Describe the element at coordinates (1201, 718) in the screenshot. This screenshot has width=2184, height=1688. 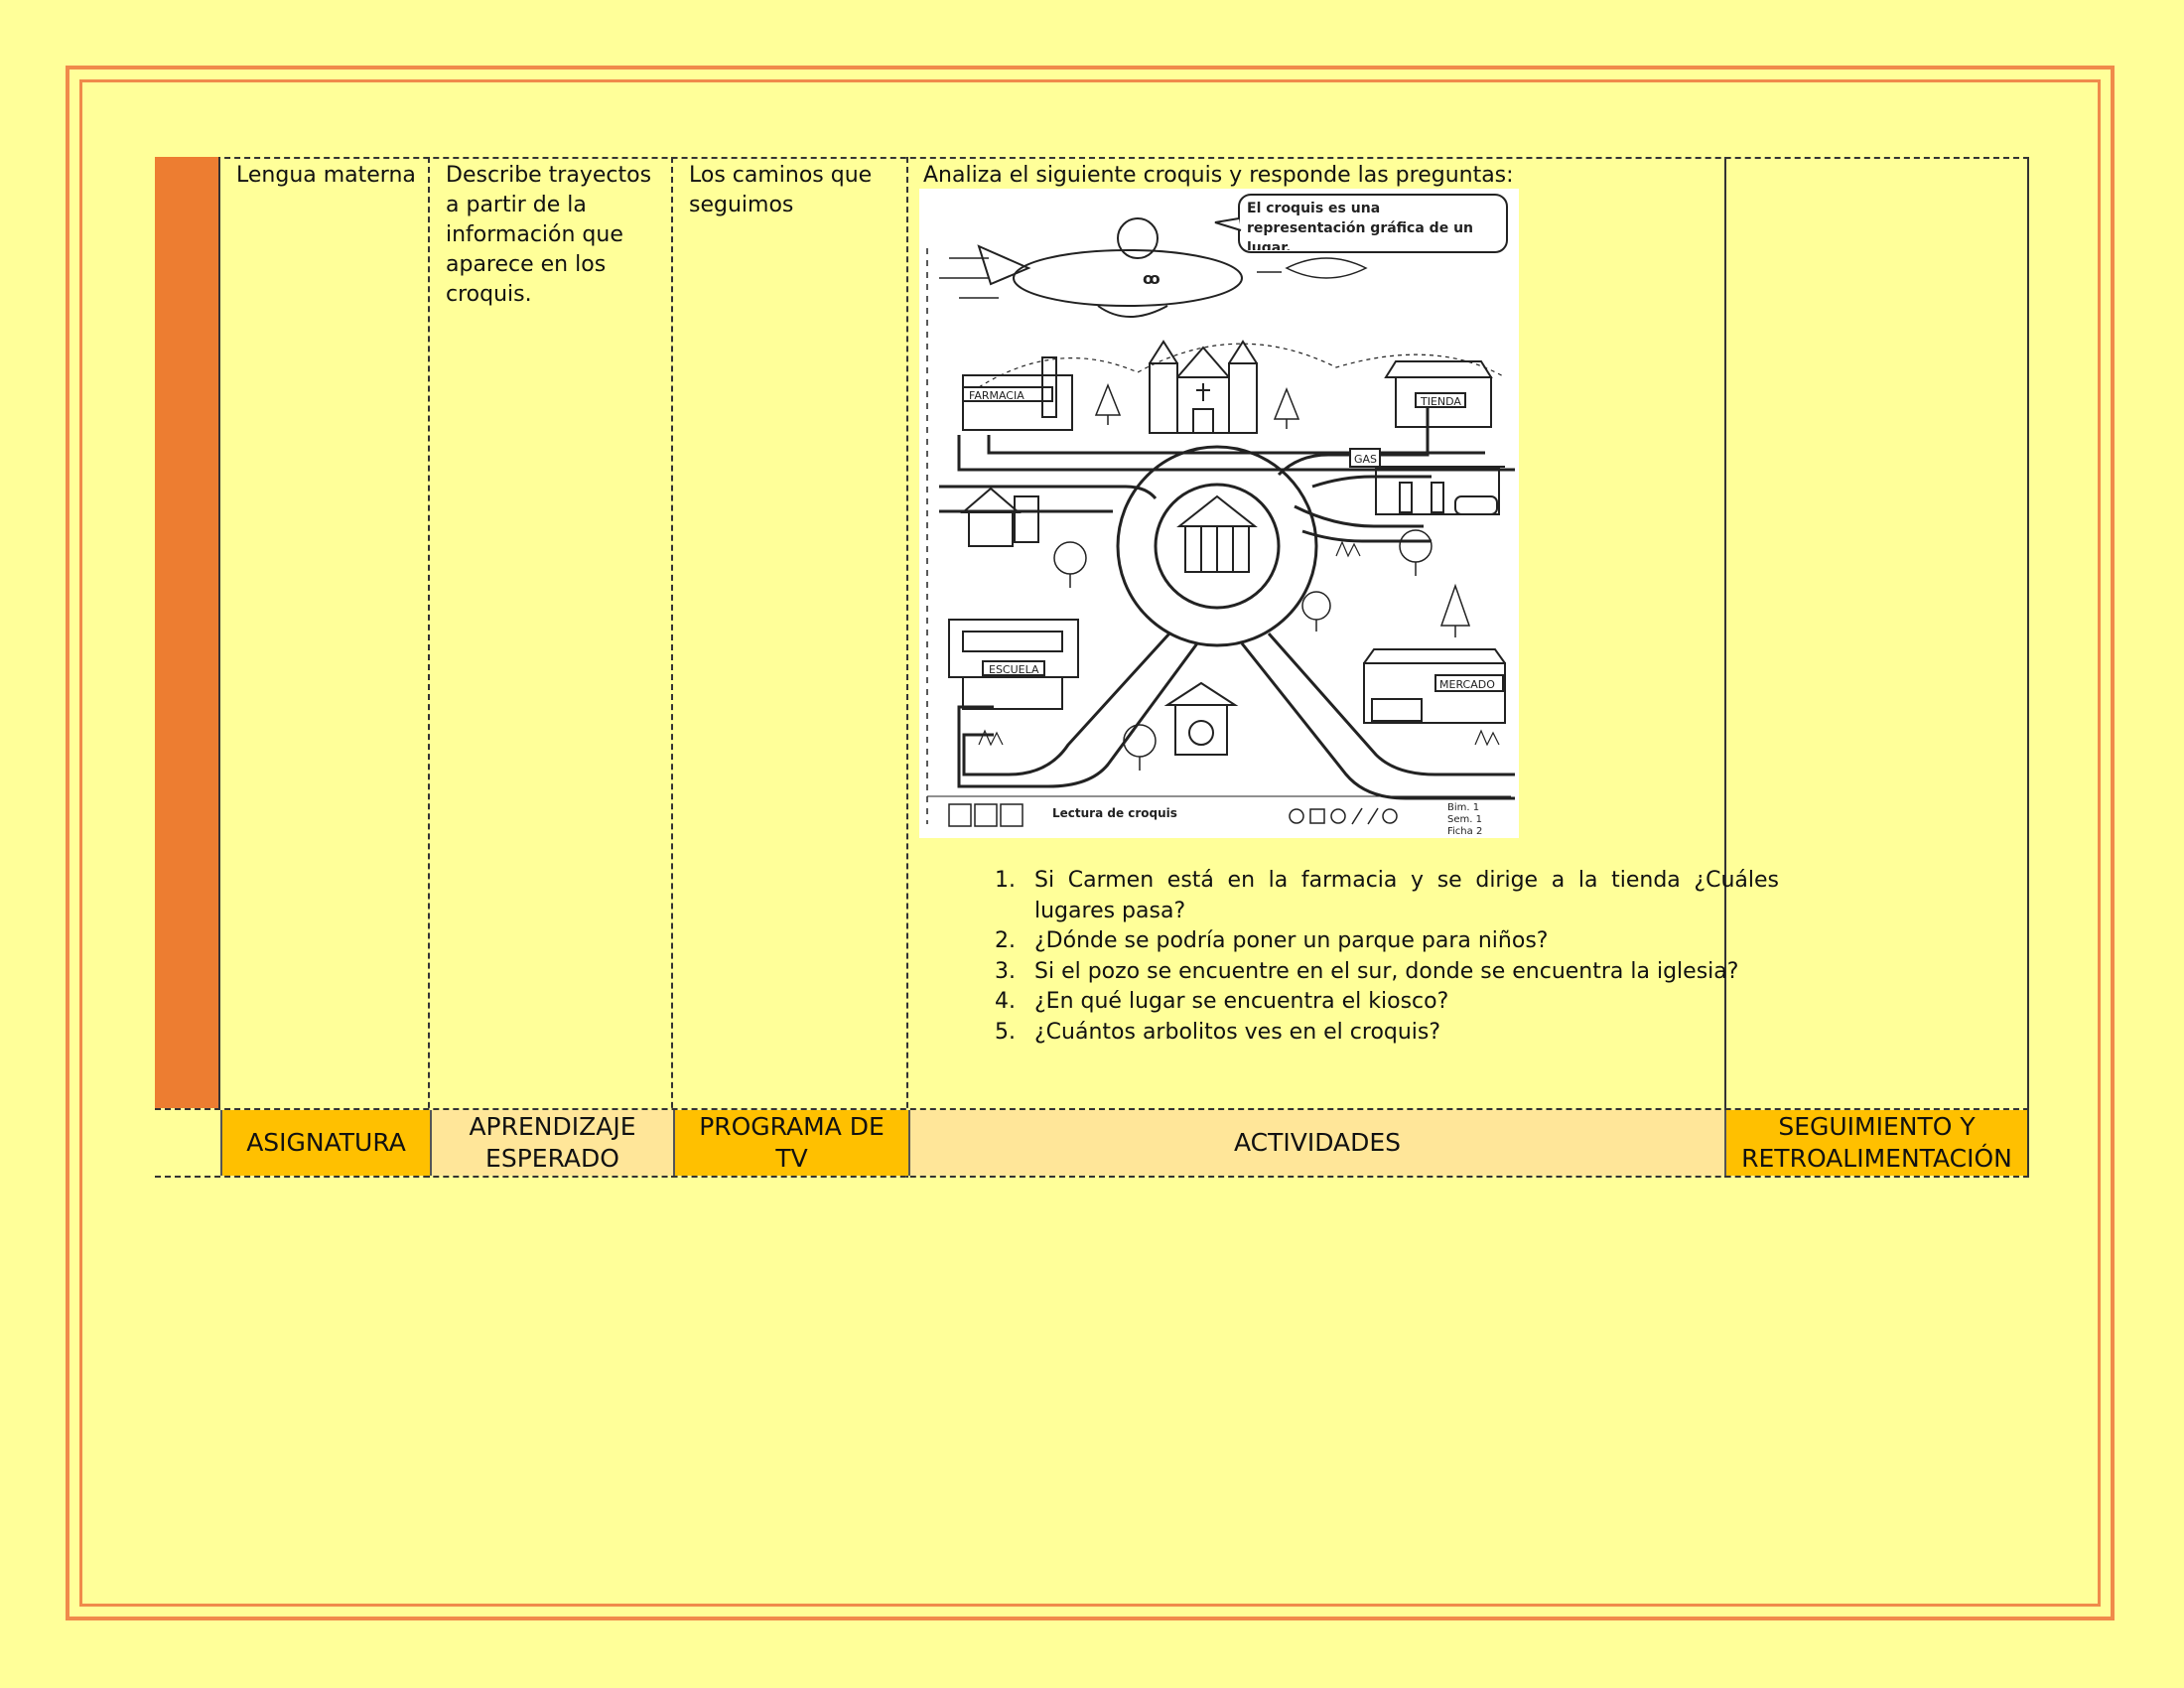
I see `pozo-icon` at that location.